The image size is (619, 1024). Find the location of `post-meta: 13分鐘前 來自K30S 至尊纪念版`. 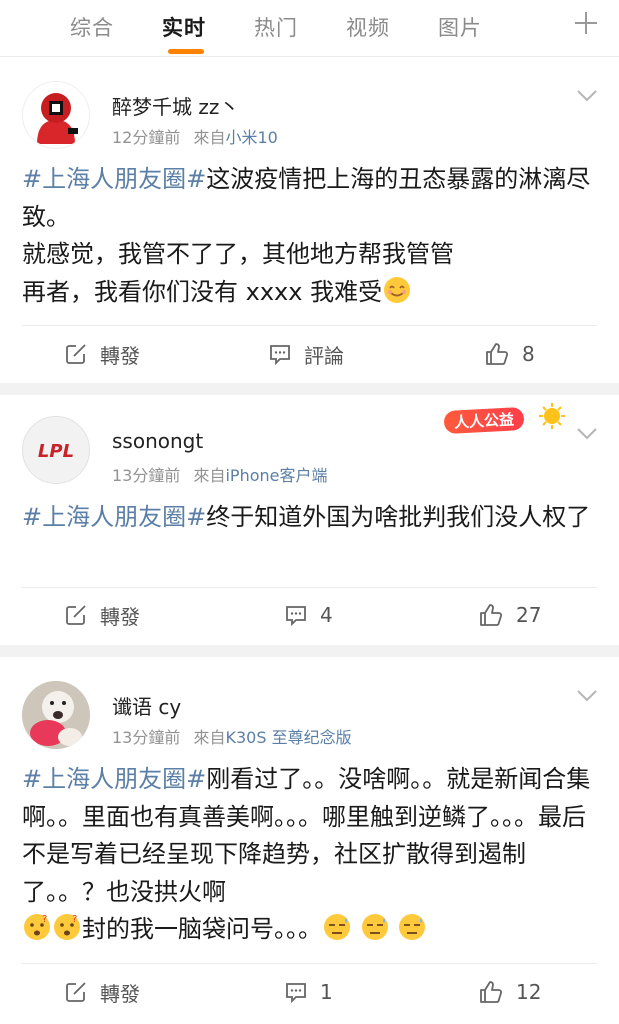

post-meta: 13分鐘前 來自K30S 至尊纪念版 is located at coordinates (232, 736).